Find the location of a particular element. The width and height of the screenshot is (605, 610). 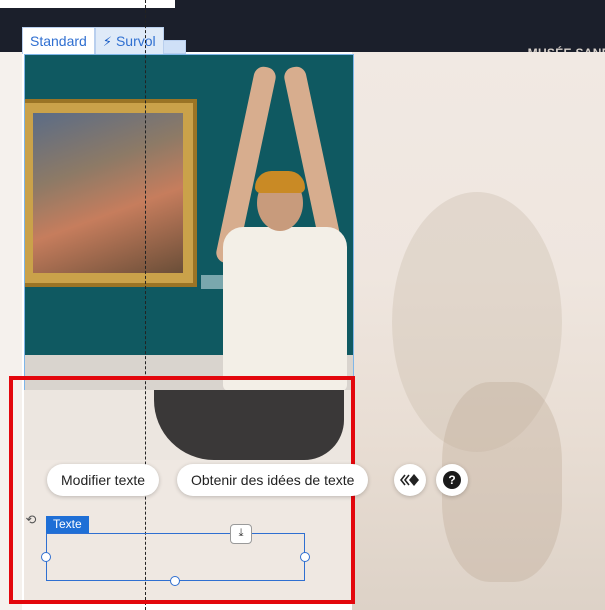

wall-label is located at coordinates (213, 282).